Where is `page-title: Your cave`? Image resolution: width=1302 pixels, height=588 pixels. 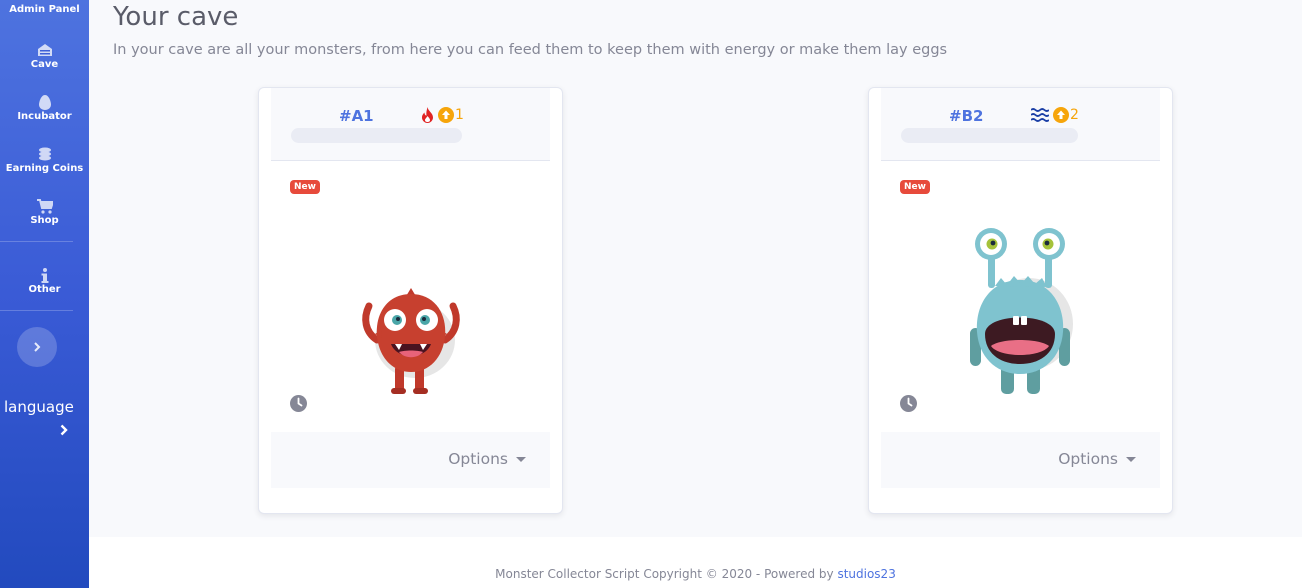
page-title: Your cave is located at coordinates (176, 17).